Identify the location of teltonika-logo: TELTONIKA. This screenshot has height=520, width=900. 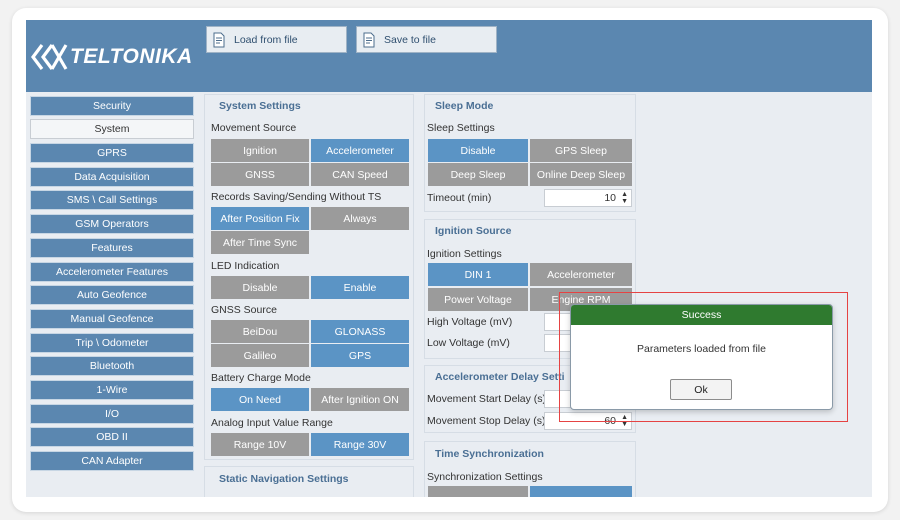
(111, 57).